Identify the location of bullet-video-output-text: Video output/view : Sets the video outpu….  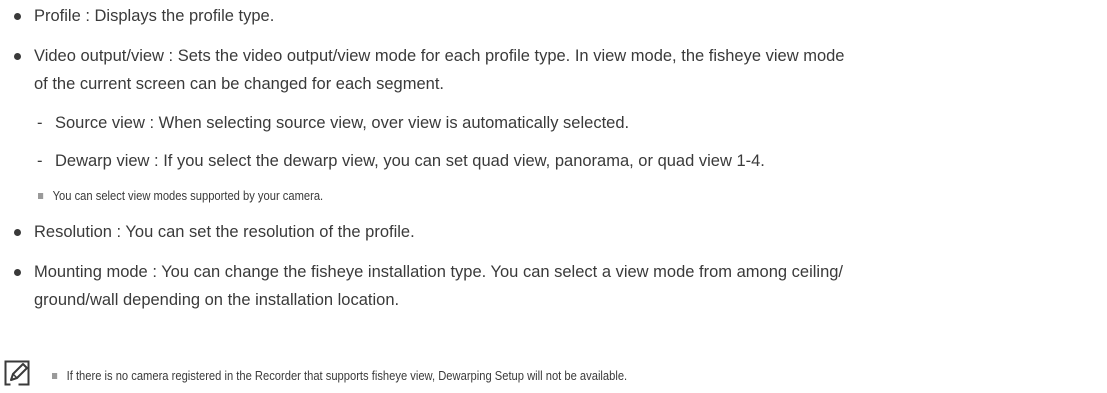
(439, 56).